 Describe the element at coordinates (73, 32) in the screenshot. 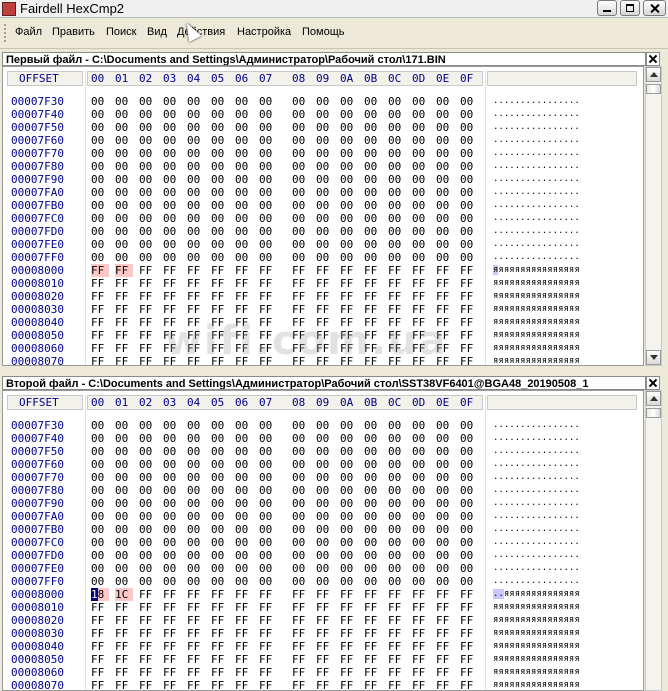

I see `menu-edit: Править` at that location.